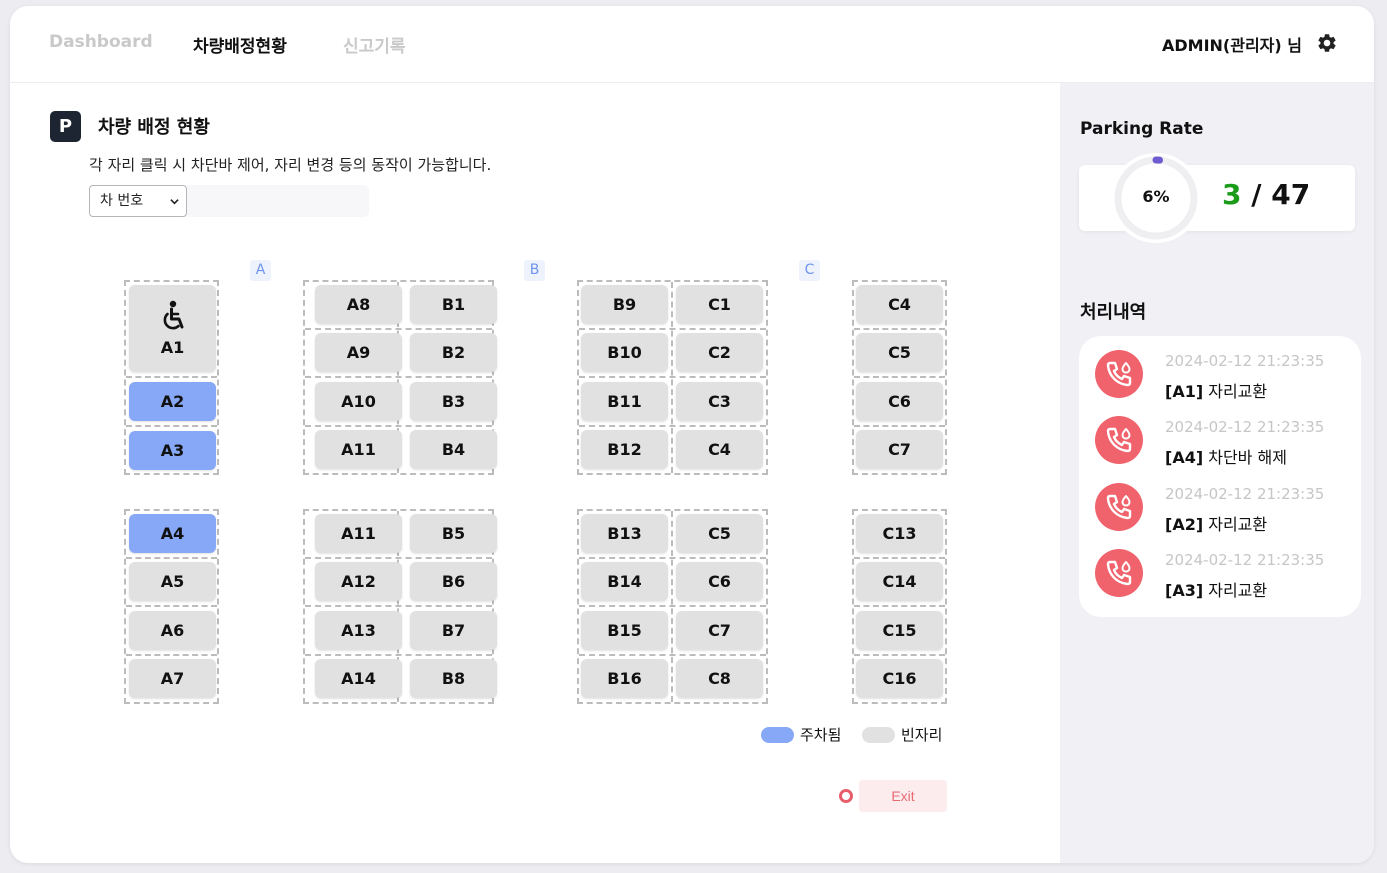 This screenshot has height=873, width=1387. What do you see at coordinates (453, 581) in the screenshot?
I see `parking-spot: B6` at bounding box center [453, 581].